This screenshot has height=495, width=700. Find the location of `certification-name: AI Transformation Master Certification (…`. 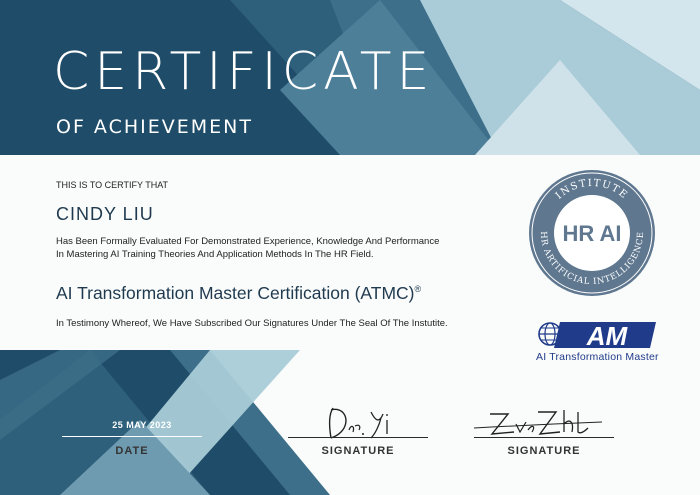

certification-name: AI Transformation Master Certification (… is located at coordinates (235, 293).